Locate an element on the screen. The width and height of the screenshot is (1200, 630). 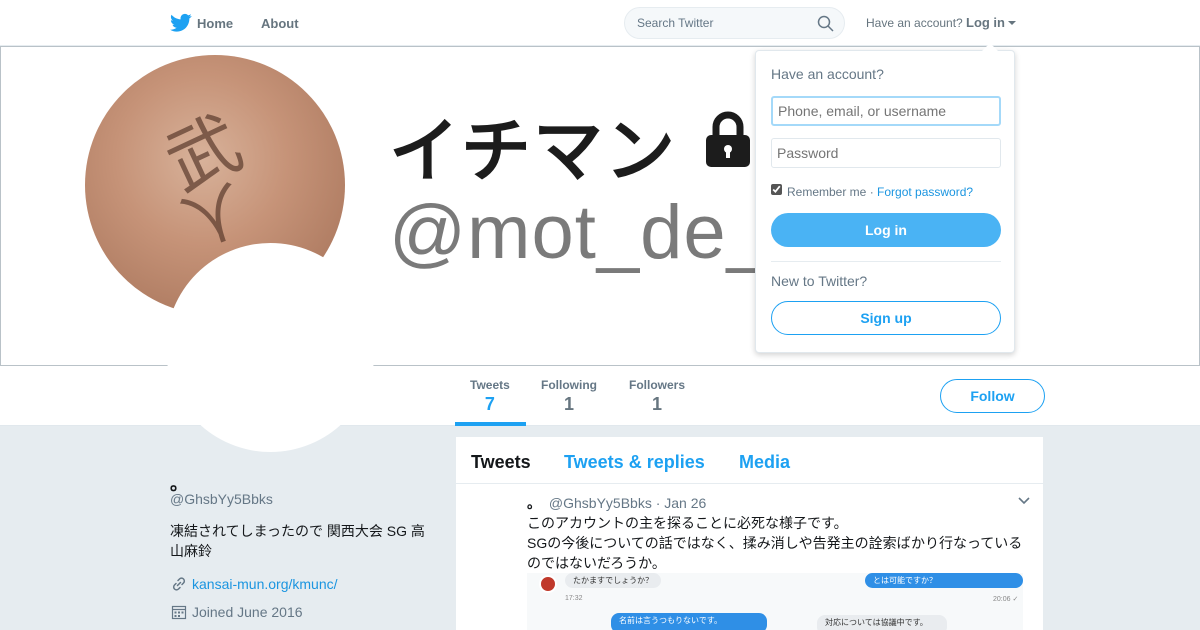
link-icon is located at coordinates (179, 584).